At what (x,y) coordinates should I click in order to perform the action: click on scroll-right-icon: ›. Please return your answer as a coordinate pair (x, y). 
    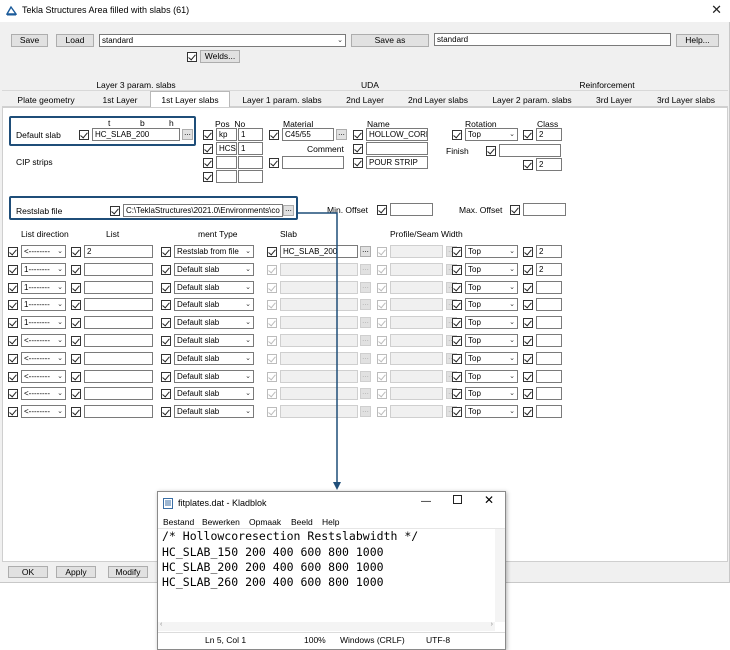
    Looking at the image, I should click on (492, 624).